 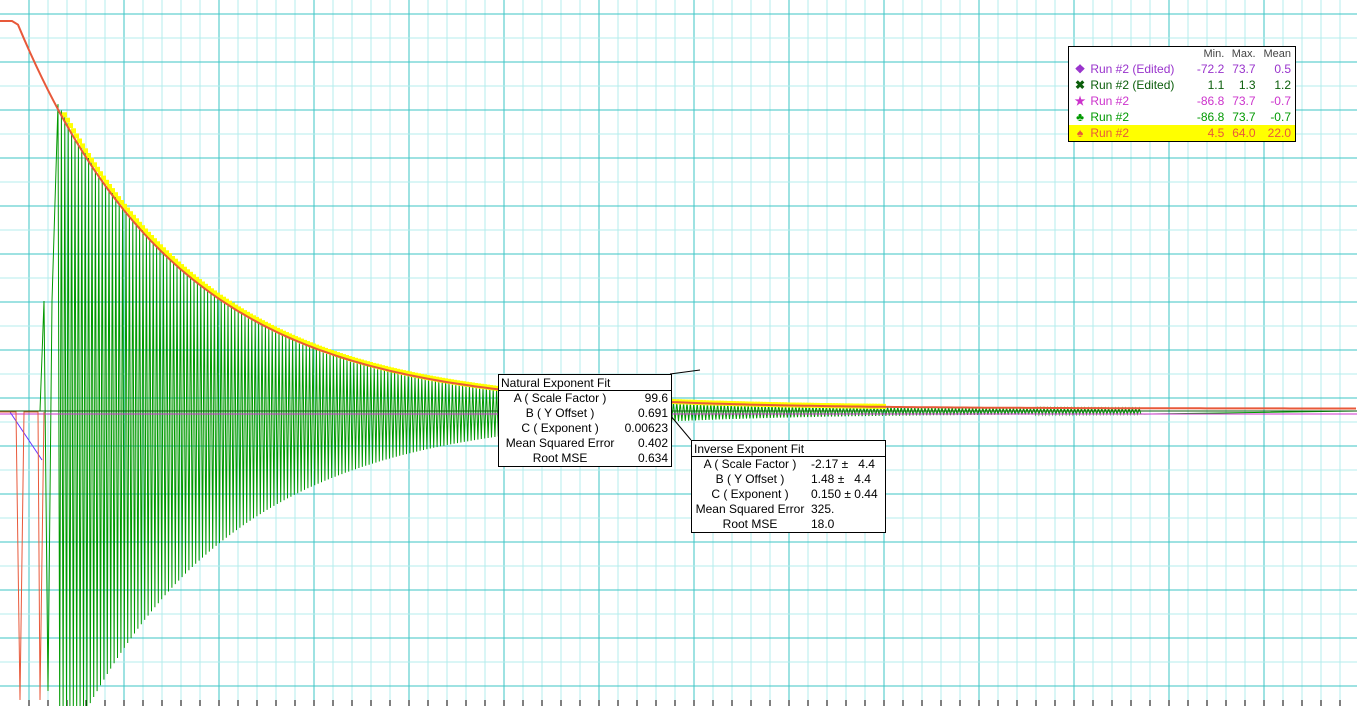 What do you see at coordinates (1080, 85) in the screenshot?
I see `series-symbol-icon: ✖` at bounding box center [1080, 85].